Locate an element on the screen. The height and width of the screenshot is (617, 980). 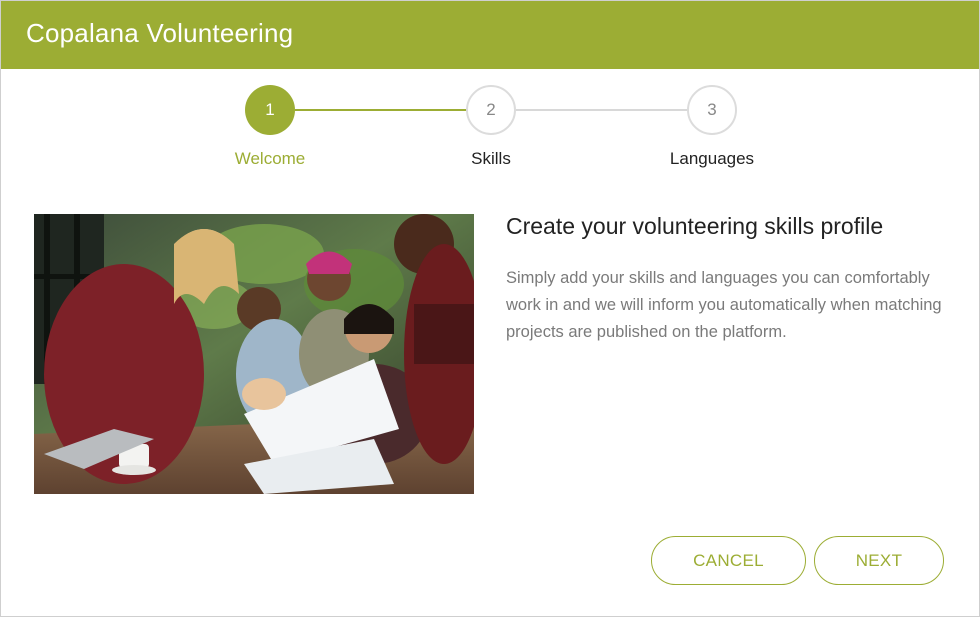
step-connector-pending is located at coordinates (602, 110).